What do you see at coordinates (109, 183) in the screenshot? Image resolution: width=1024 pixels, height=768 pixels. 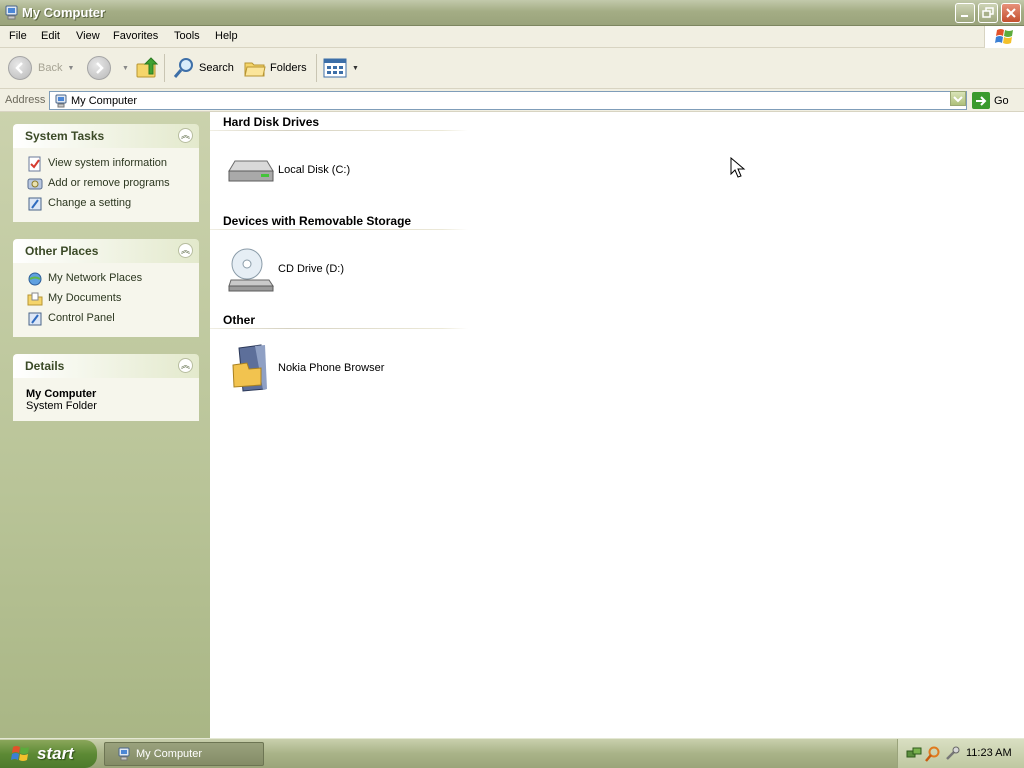 I see `task-label: Add or remove programs` at bounding box center [109, 183].